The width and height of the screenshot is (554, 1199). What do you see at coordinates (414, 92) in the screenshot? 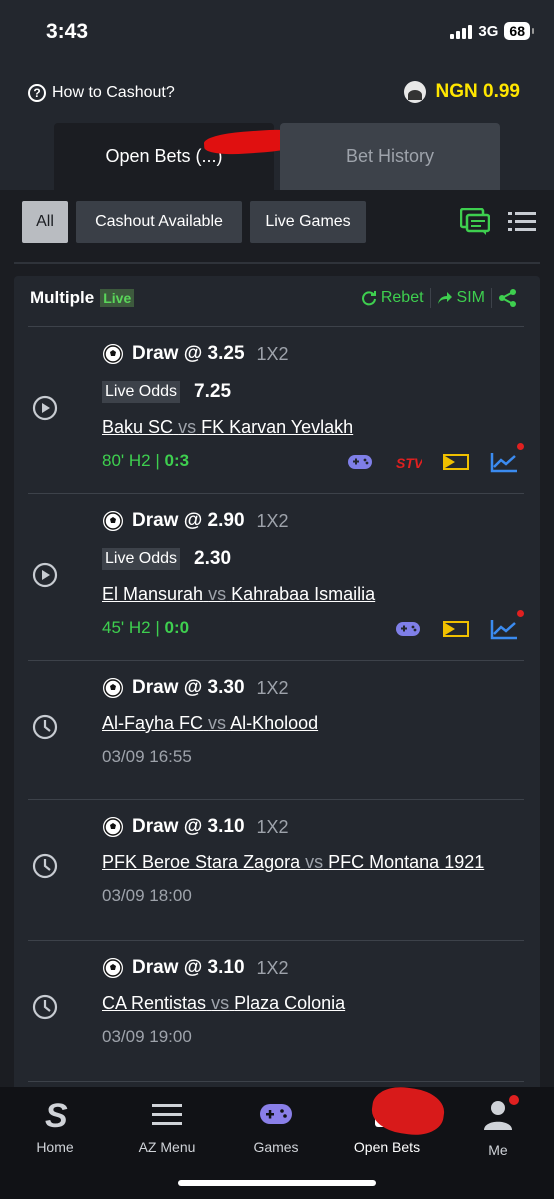
I see `avatar` at bounding box center [414, 92].